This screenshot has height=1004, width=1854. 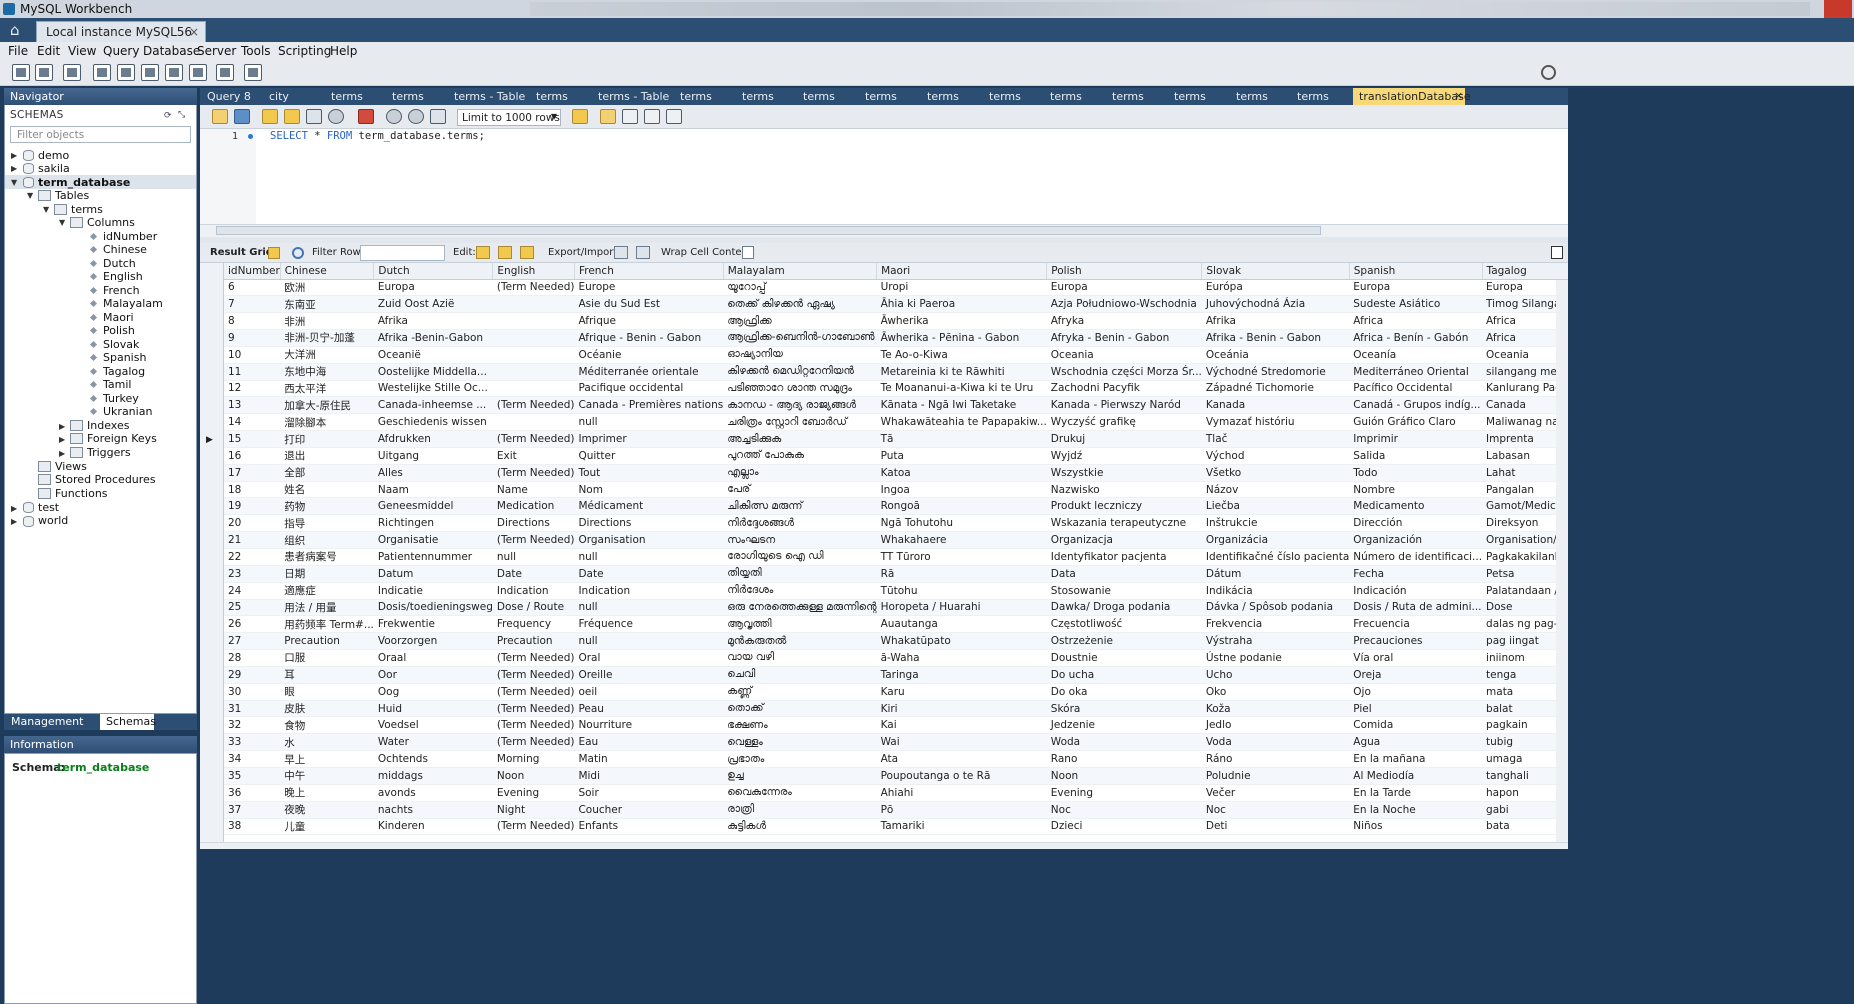 I want to click on table-cell: Deti, so click(x=1275, y=827).